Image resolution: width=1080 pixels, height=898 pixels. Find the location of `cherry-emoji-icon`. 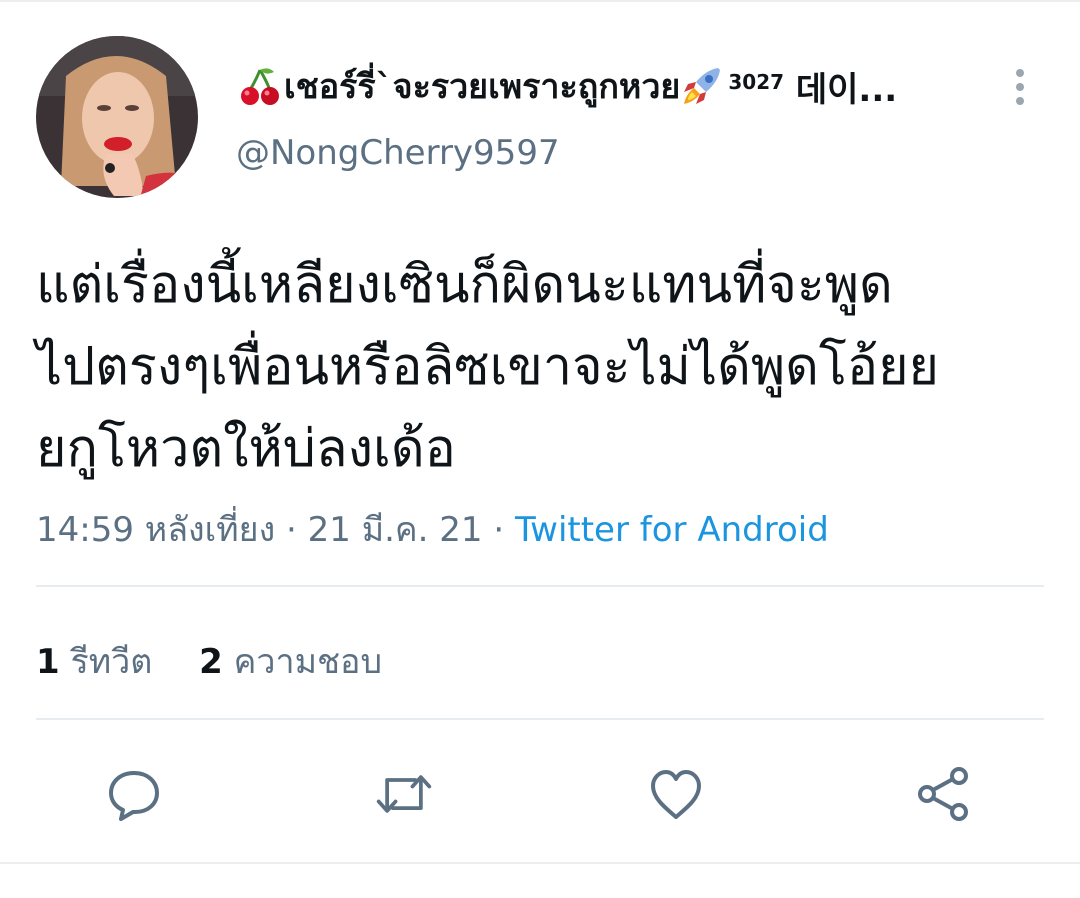

cherry-emoji-icon is located at coordinates (260, 86).